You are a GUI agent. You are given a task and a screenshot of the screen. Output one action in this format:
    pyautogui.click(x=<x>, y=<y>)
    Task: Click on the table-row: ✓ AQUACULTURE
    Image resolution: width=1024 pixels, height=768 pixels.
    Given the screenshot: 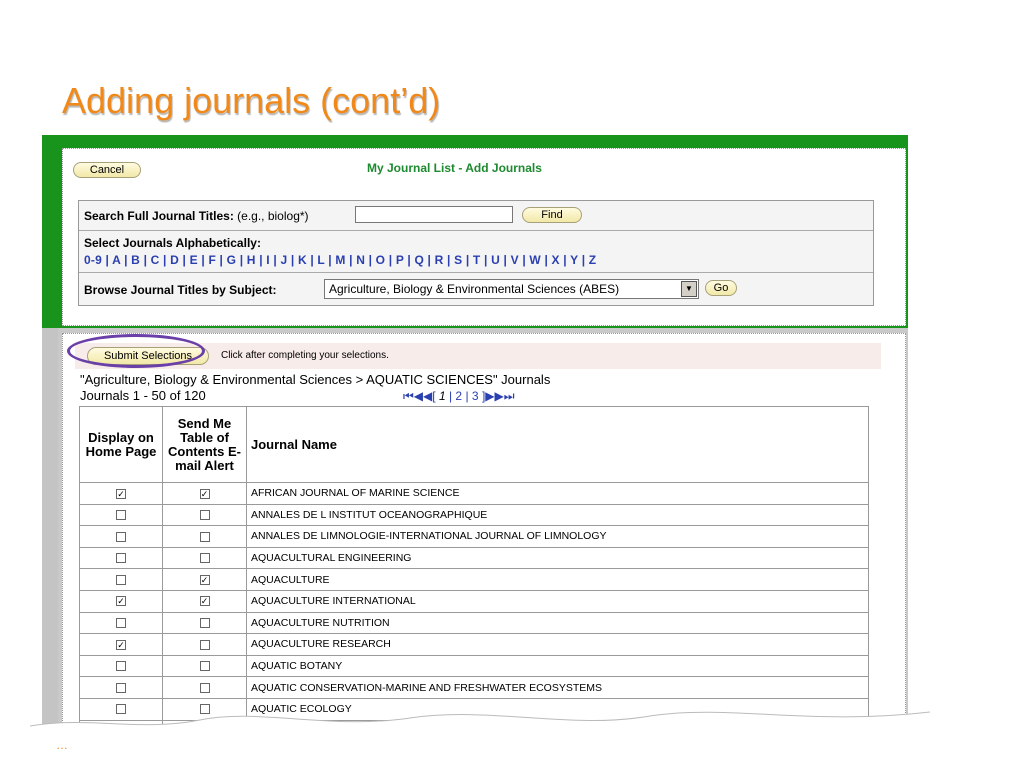 What is the action you would take?
    pyautogui.click(x=474, y=579)
    